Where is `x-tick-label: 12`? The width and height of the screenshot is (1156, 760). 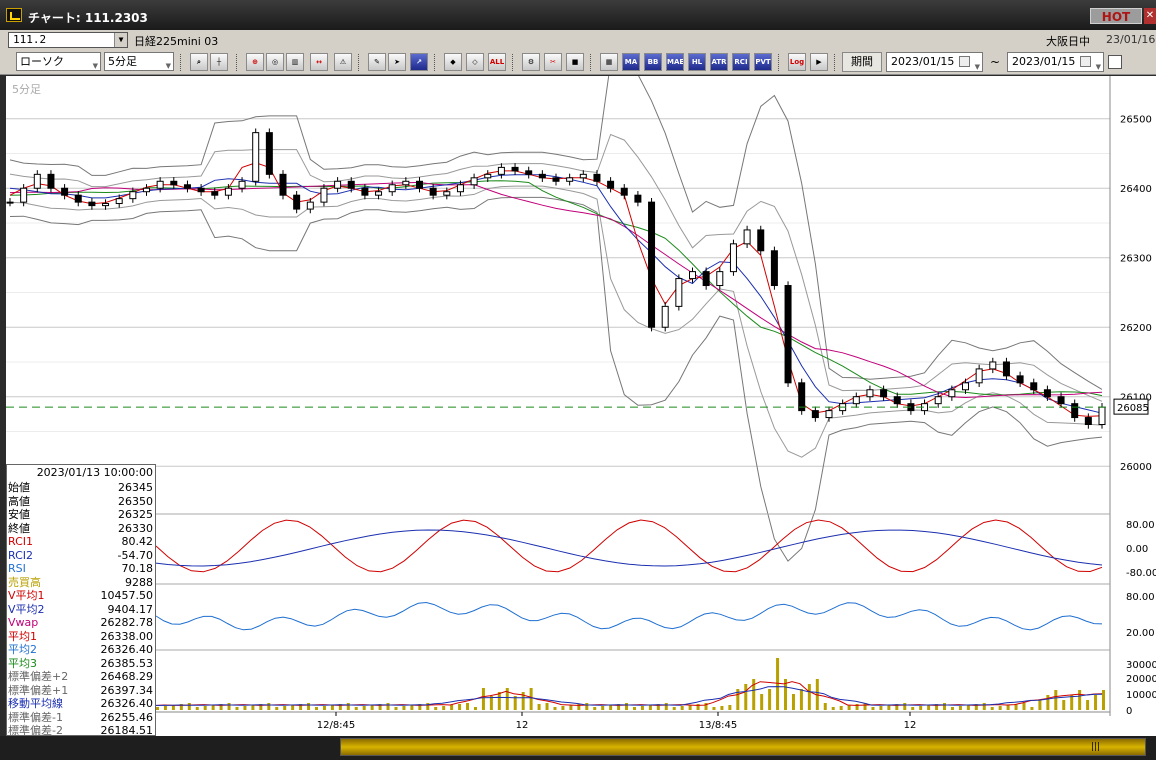 x-tick-label: 12 is located at coordinates (522, 725).